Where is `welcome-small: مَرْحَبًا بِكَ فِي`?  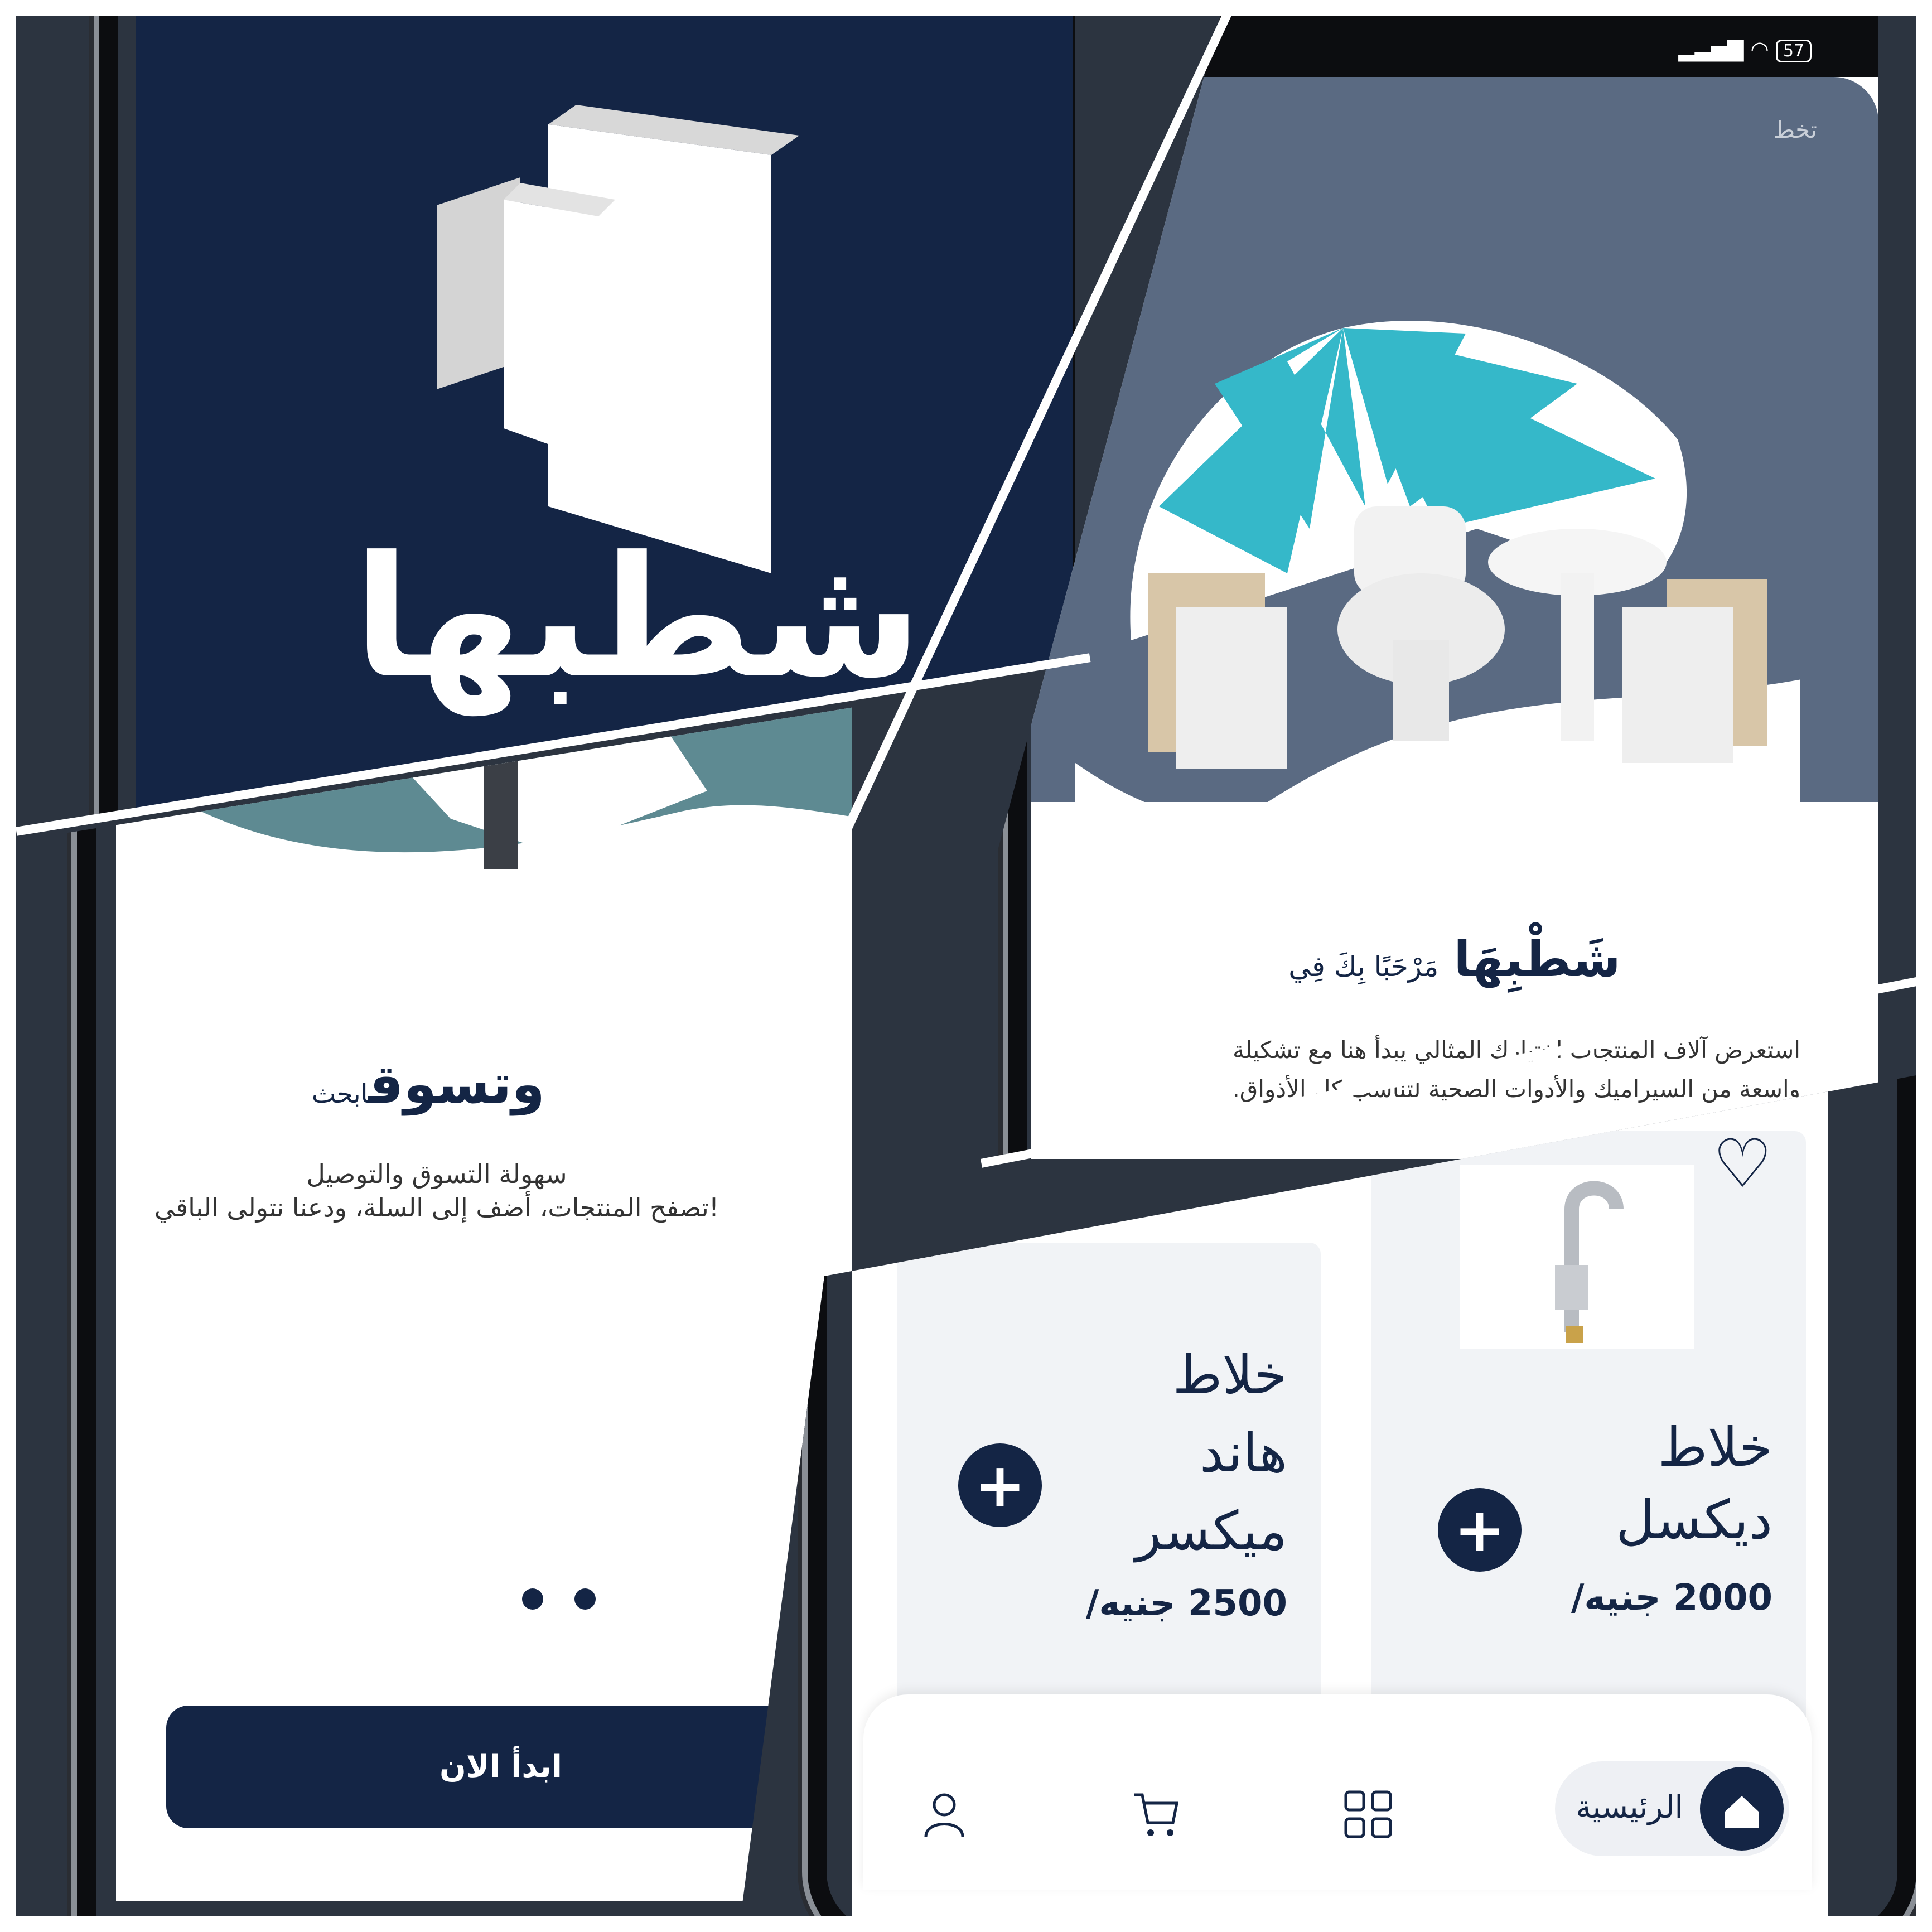
welcome-small: مَرْحَبًا بِكَ فِي is located at coordinates (1363, 966).